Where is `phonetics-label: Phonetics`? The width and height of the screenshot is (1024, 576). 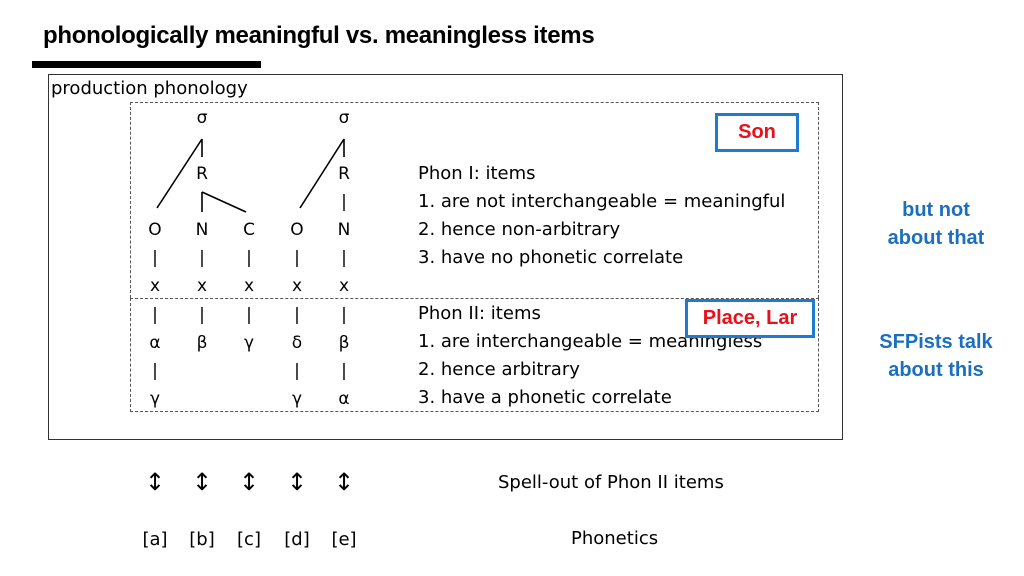 phonetics-label: Phonetics is located at coordinates (615, 538).